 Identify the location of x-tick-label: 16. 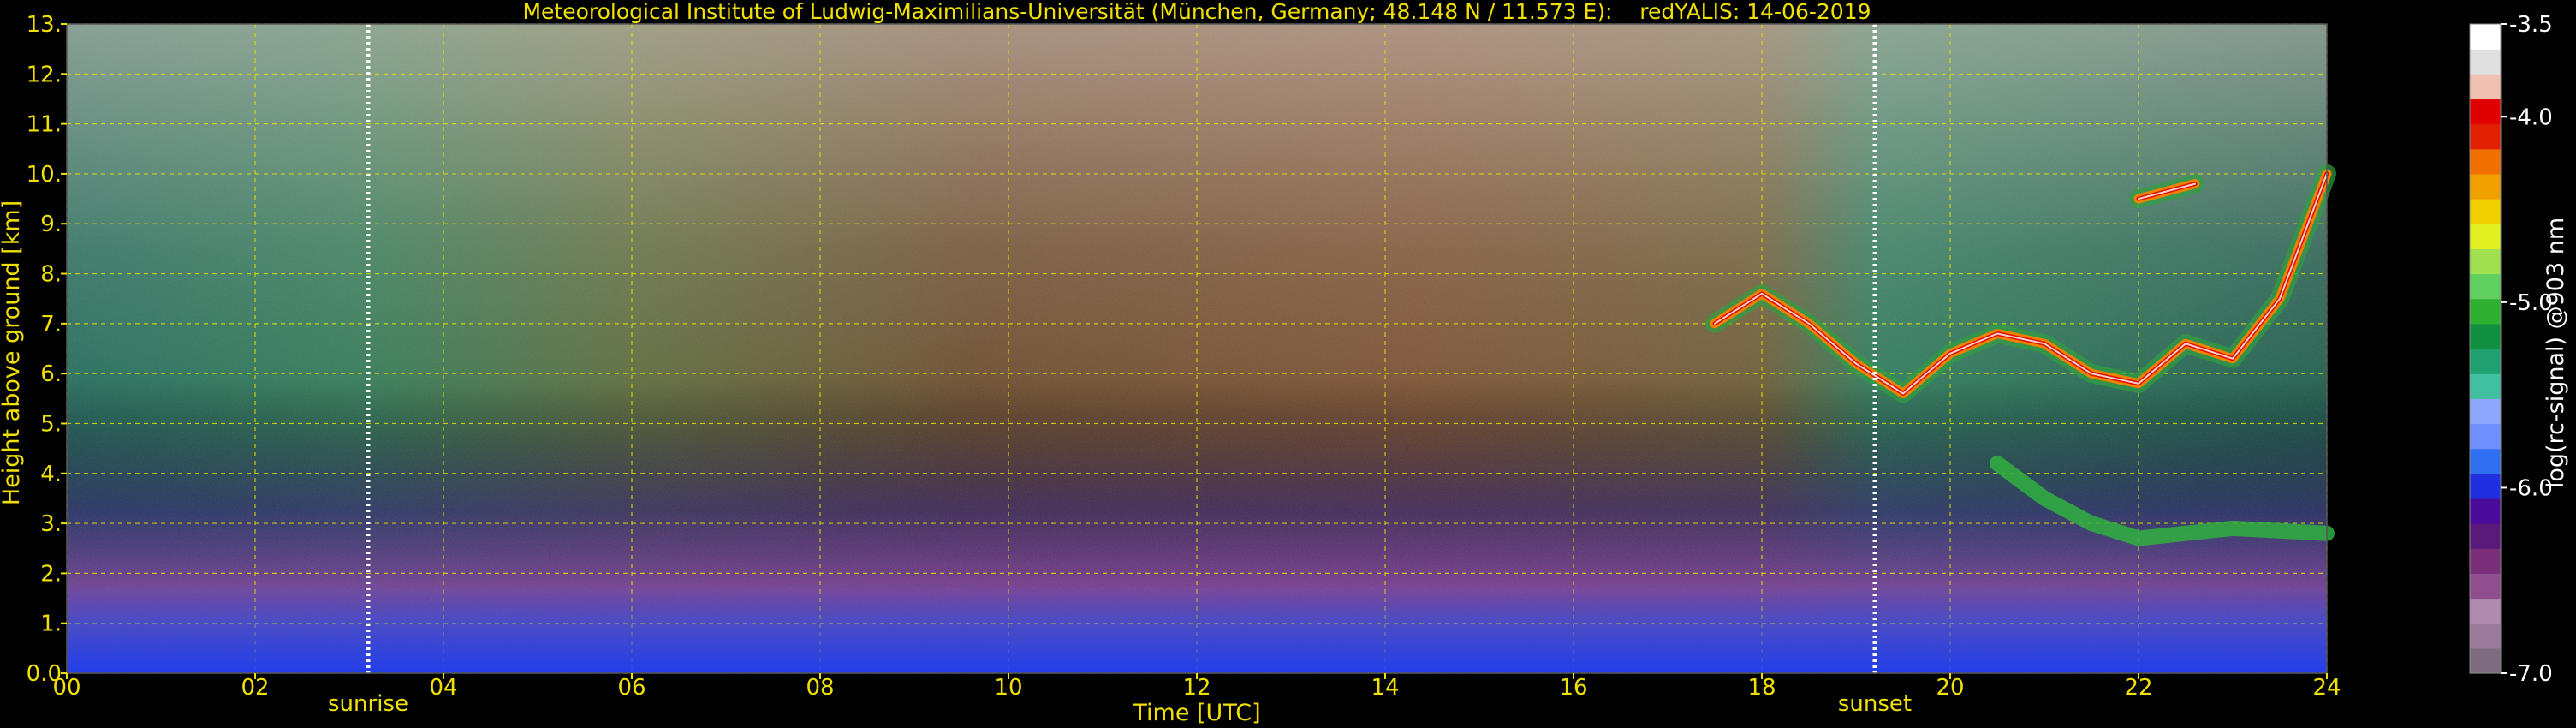
(1573, 688).